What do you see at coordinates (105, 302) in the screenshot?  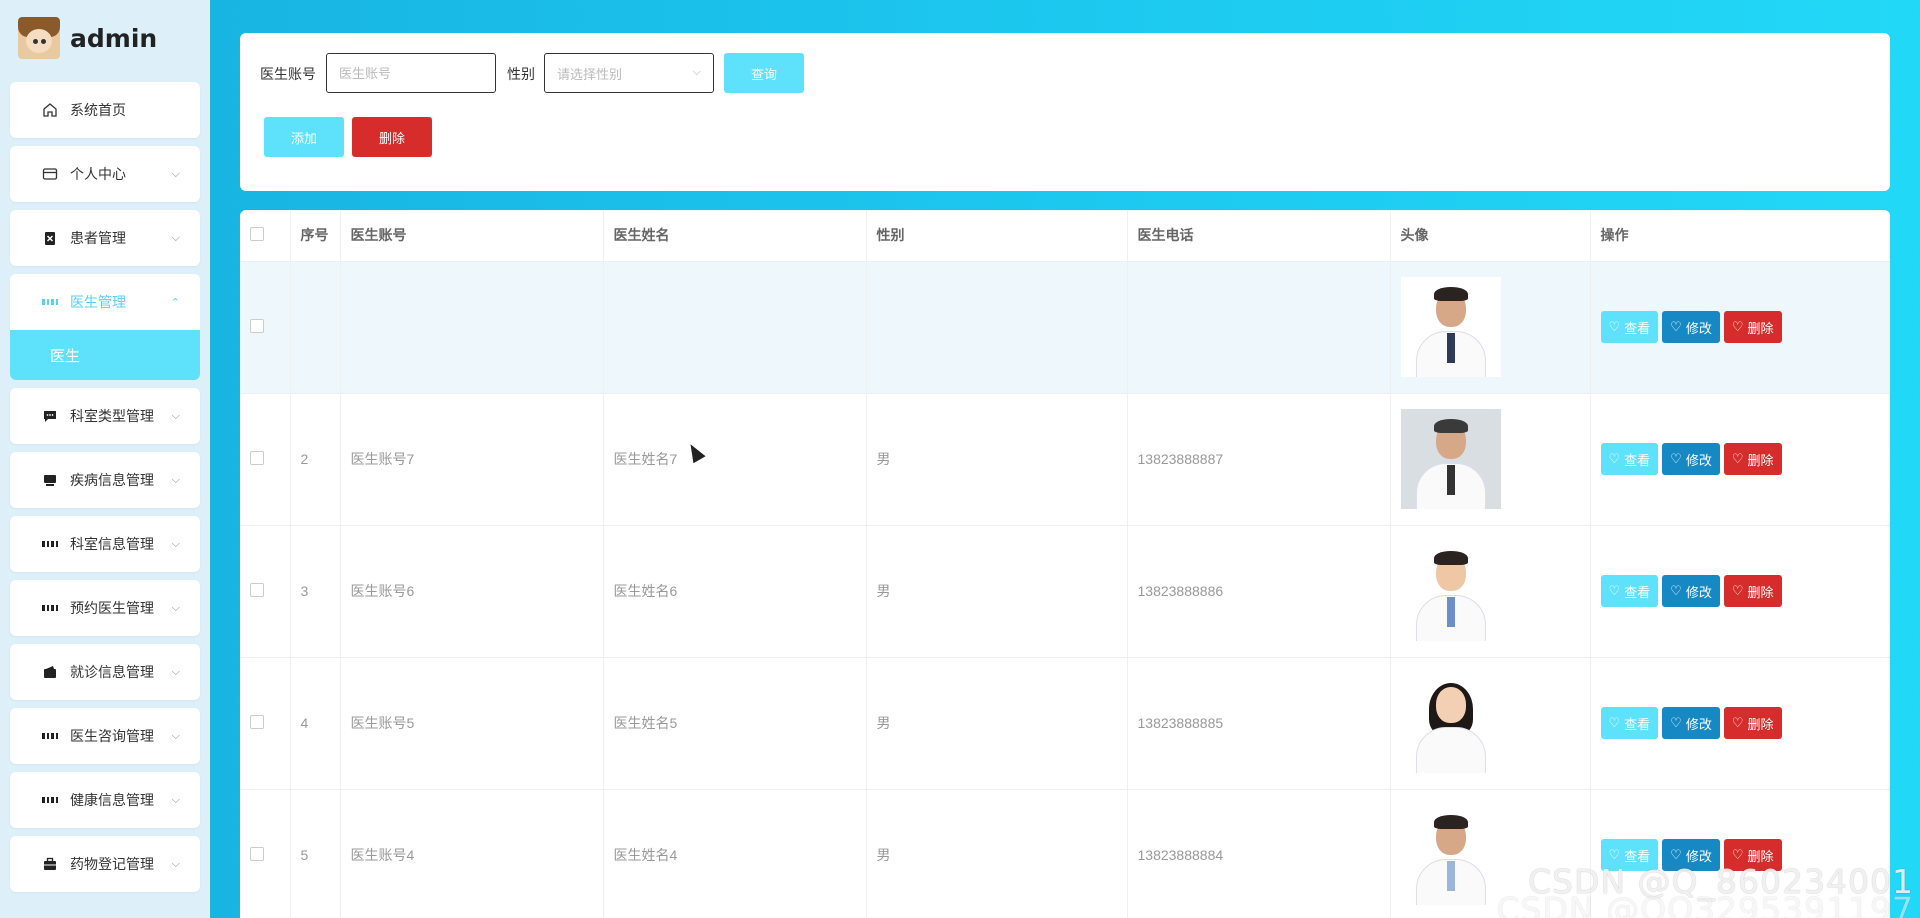 I see `sidebar-item-doctors: 医生管理 ⌃` at bounding box center [105, 302].